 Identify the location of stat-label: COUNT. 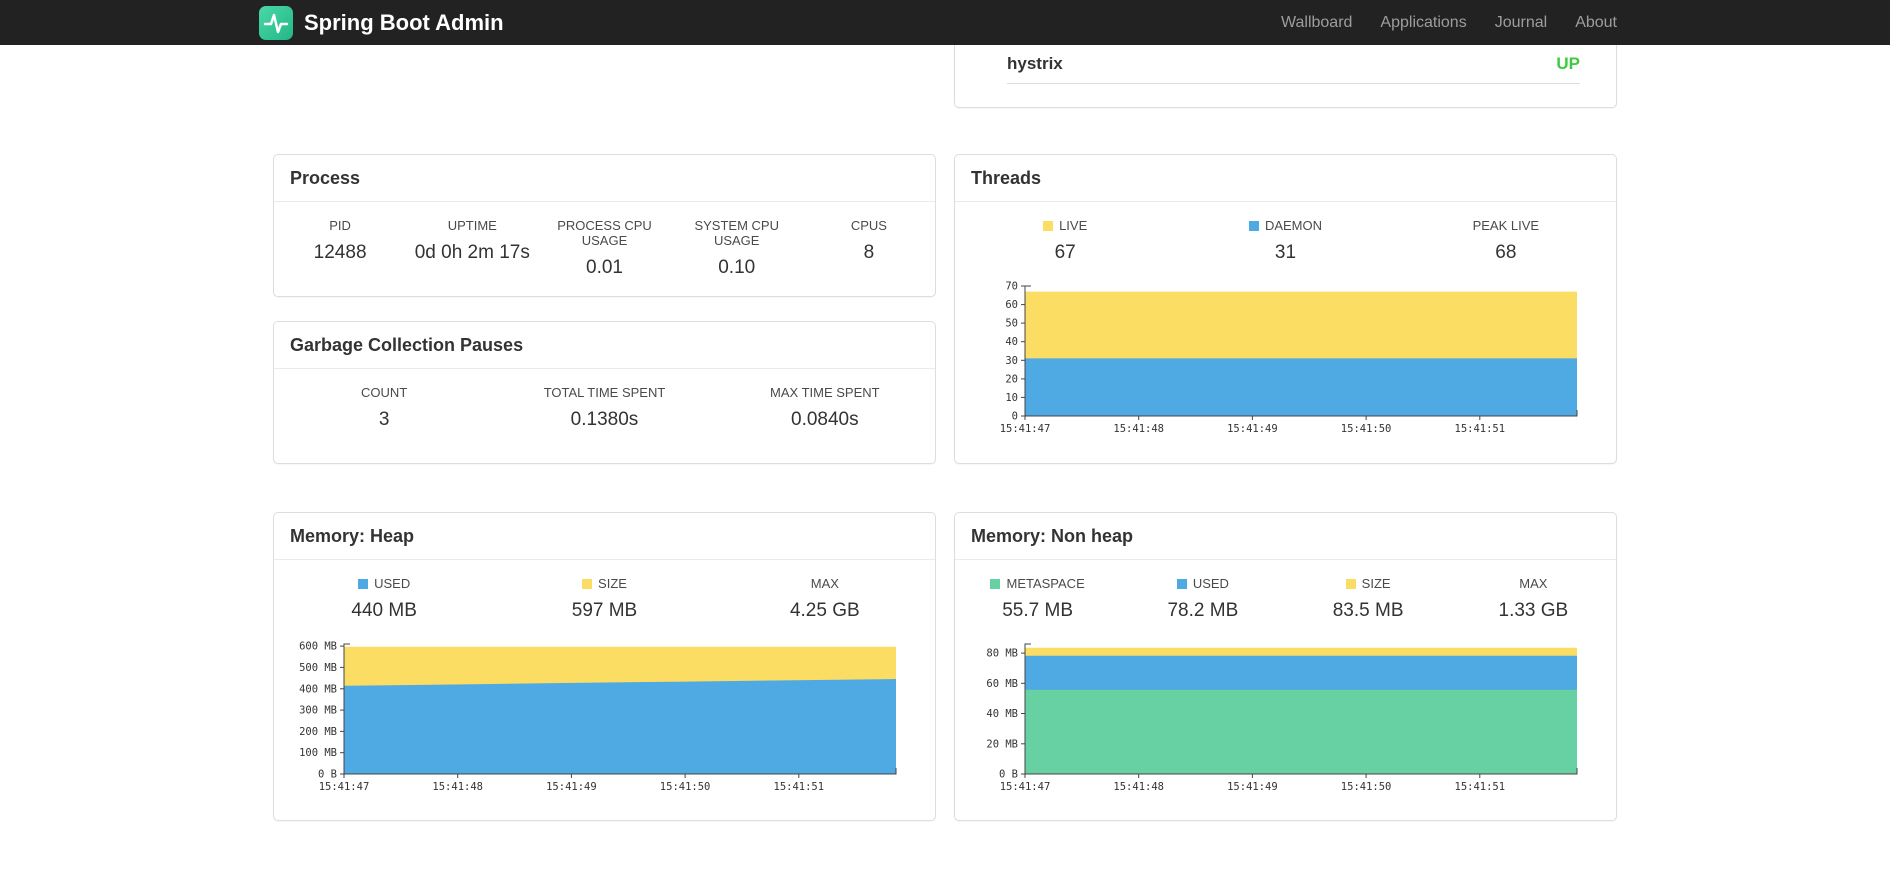
(384, 392).